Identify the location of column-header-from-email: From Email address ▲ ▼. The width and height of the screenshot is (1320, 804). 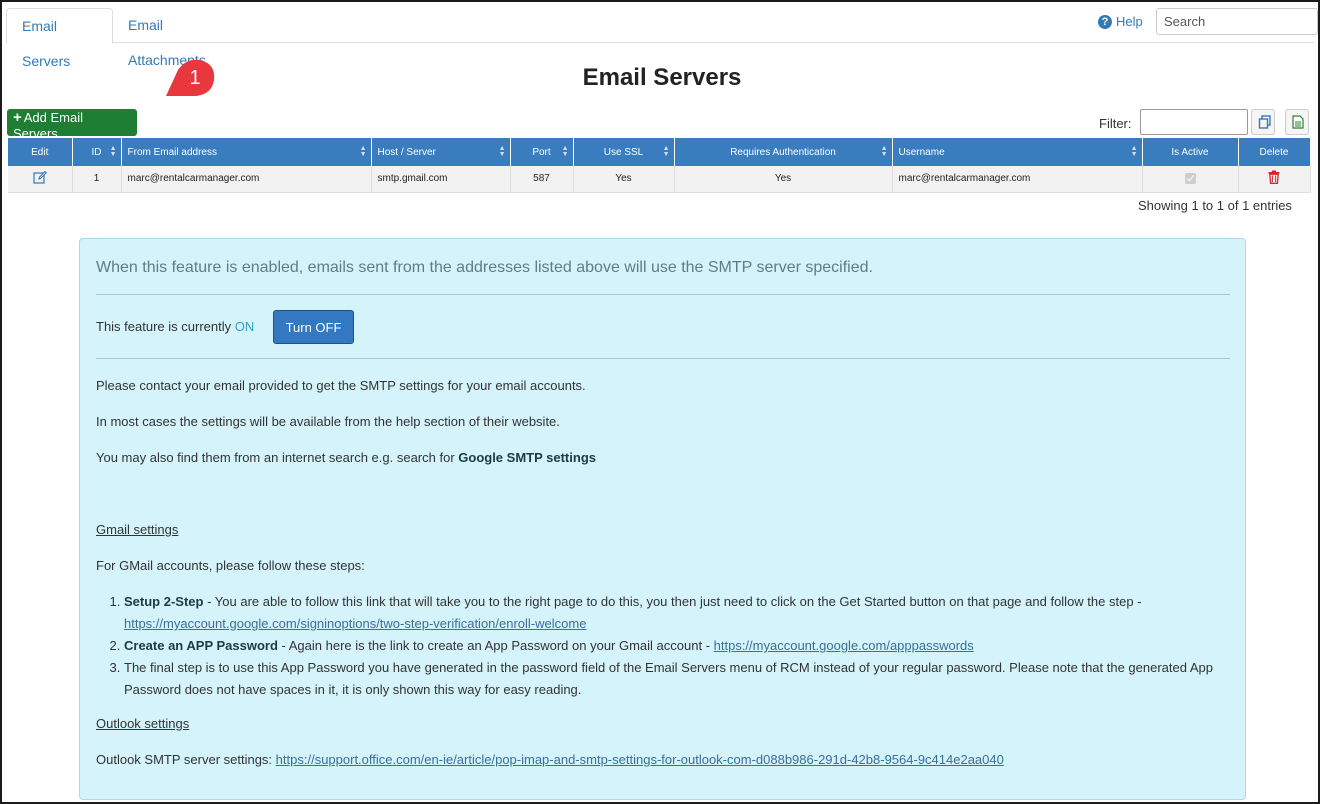
(246, 152).